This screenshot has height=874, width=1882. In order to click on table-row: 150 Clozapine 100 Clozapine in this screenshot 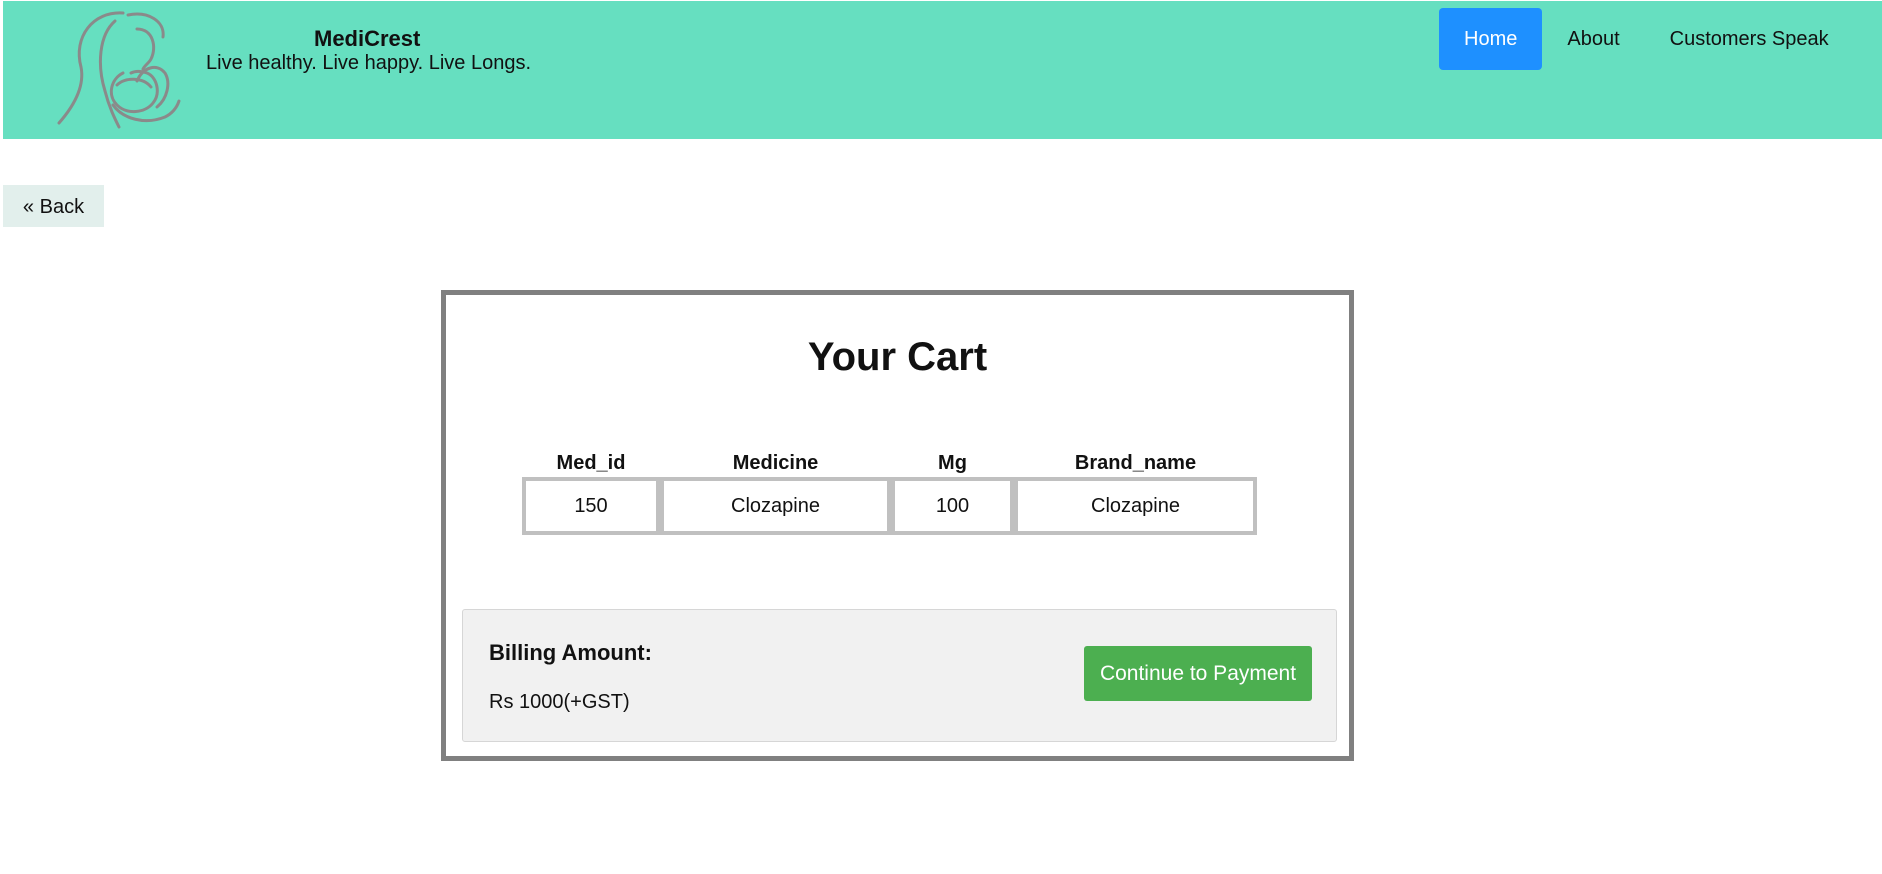, I will do `click(889, 506)`.